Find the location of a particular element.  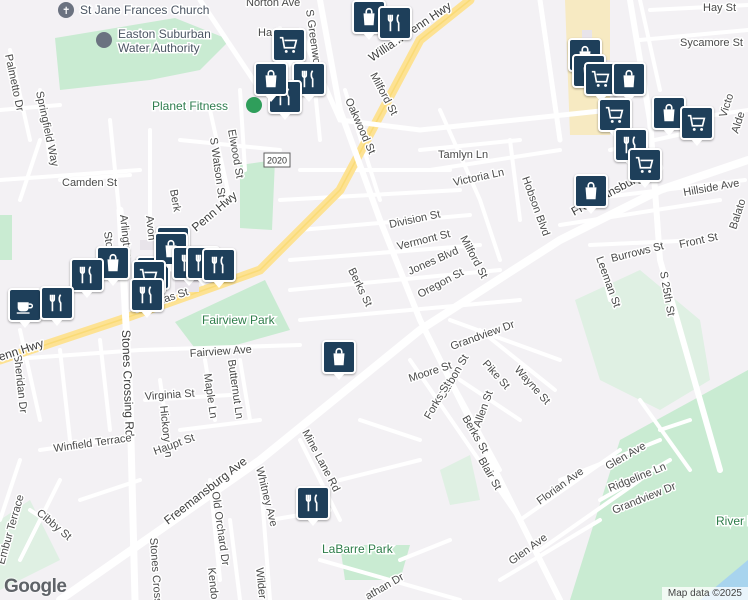

road-label: Kendo is located at coordinates (212, 583).